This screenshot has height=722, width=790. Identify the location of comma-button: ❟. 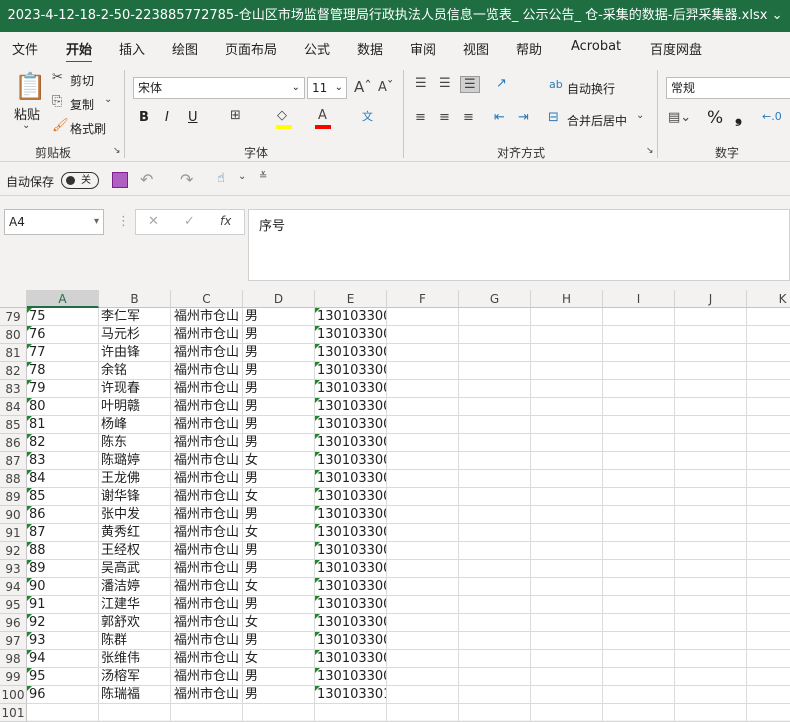
(738, 116).